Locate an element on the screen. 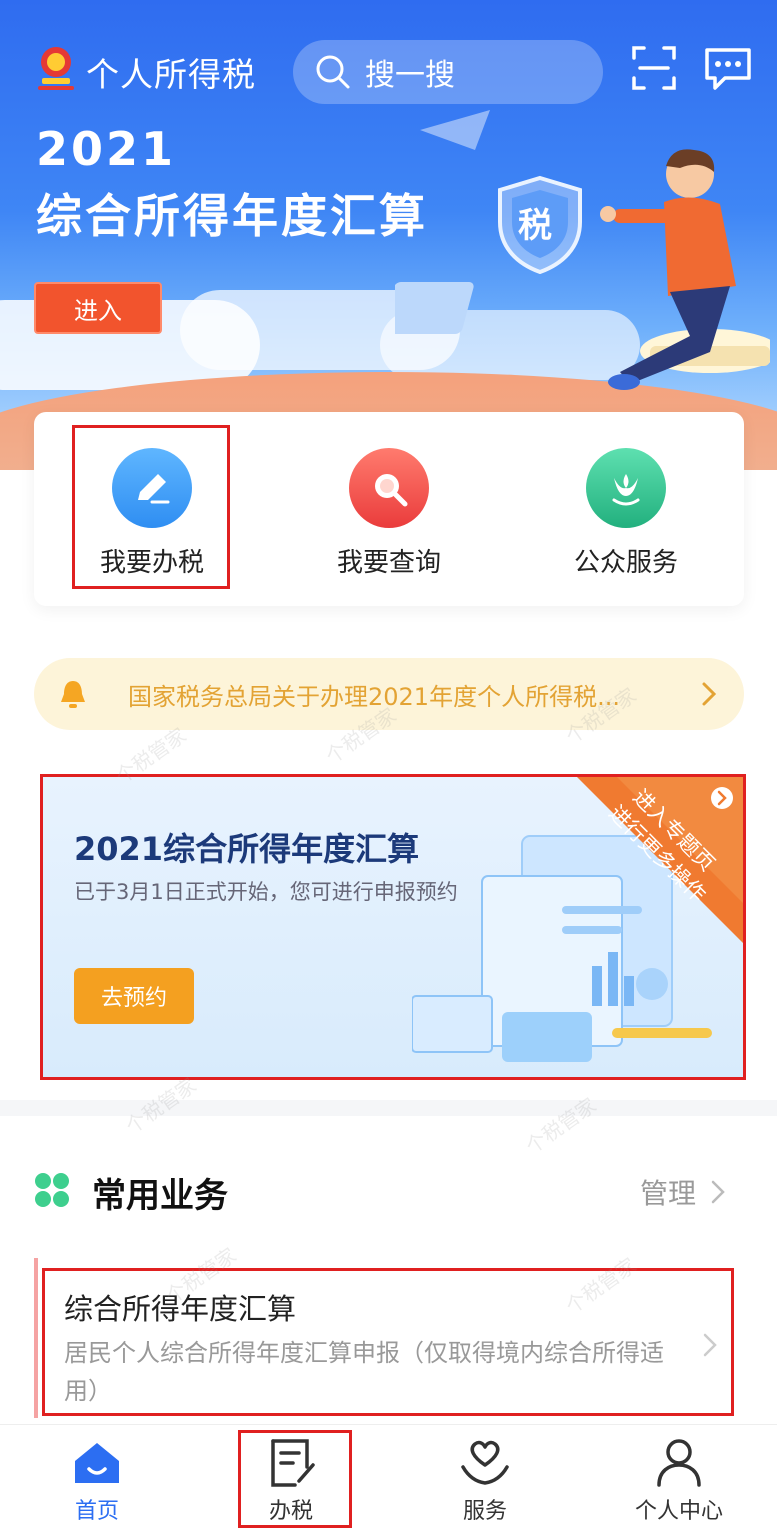 This screenshot has height=1530, width=777. section-divider is located at coordinates (388, 1108).